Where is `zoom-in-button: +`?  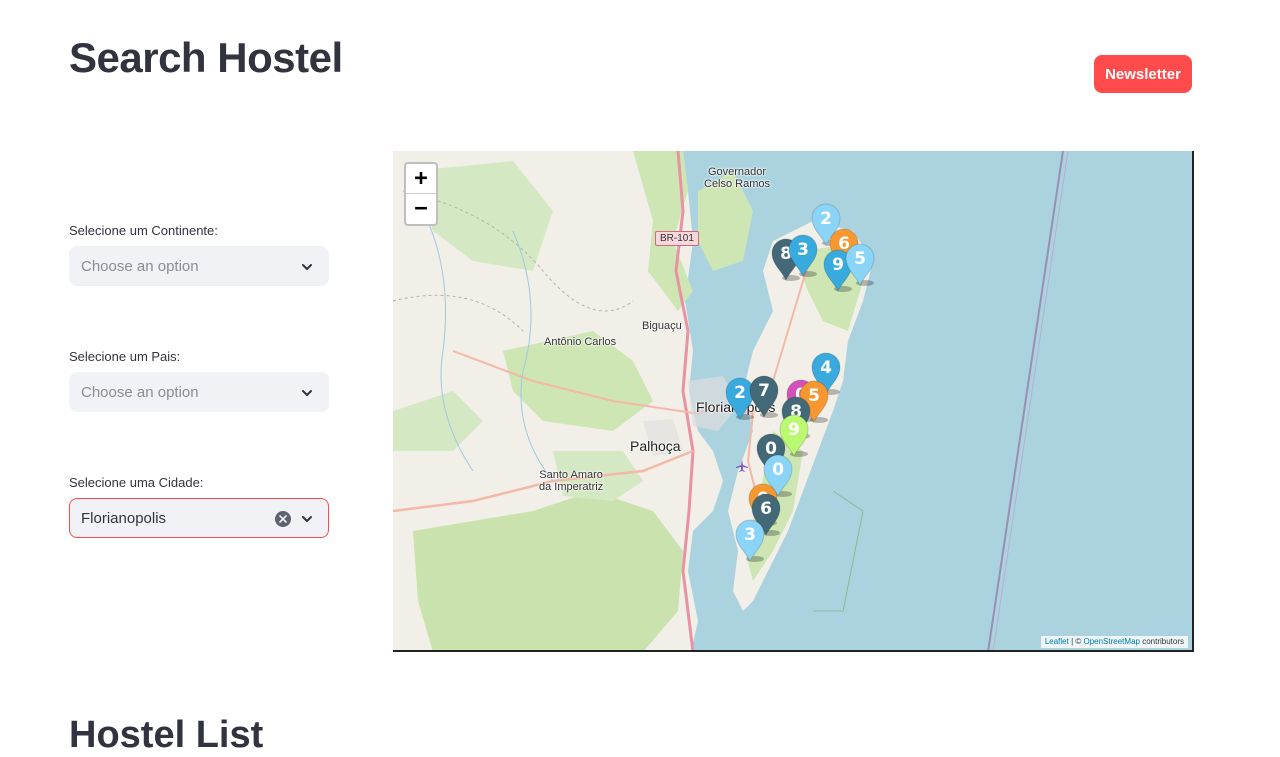 zoom-in-button: + is located at coordinates (421, 179).